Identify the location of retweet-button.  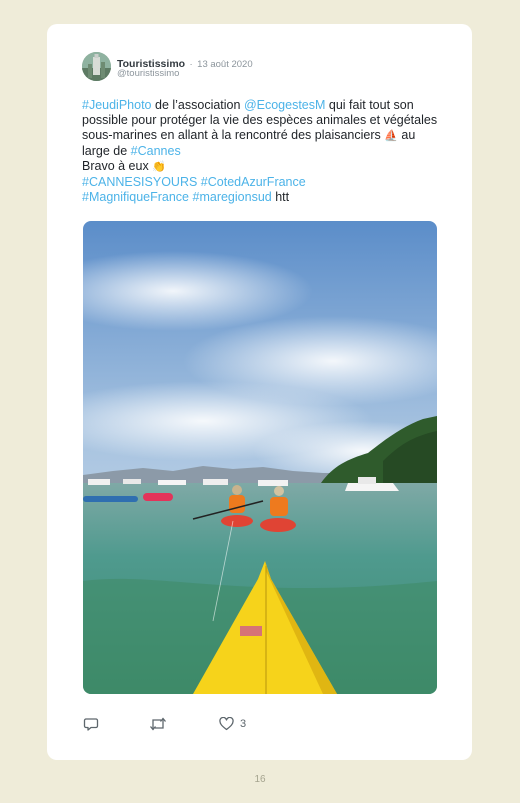
(158, 724).